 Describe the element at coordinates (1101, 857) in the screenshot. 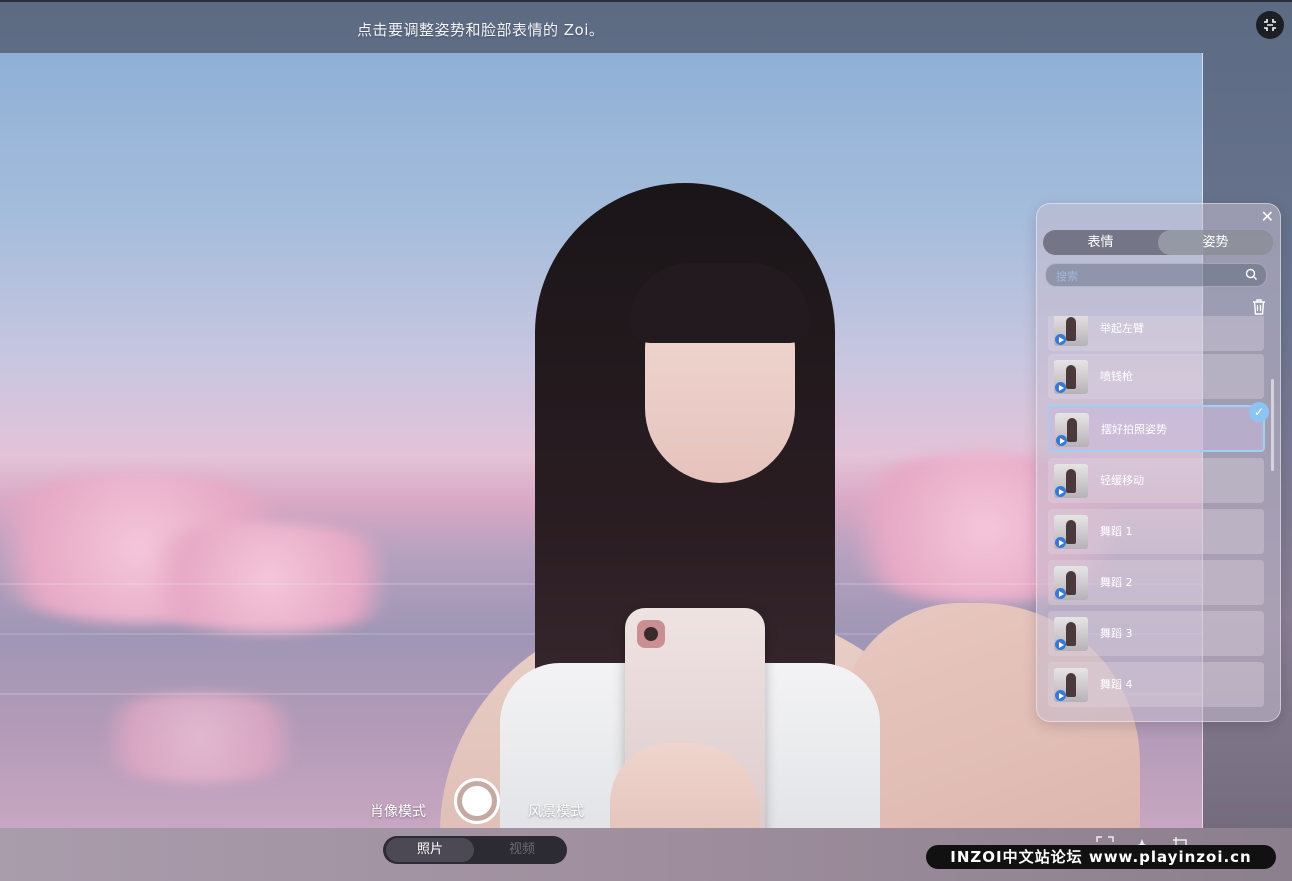

I see `site-watermark: INZOI中文站论坛 www.playinzoi.cn` at that location.